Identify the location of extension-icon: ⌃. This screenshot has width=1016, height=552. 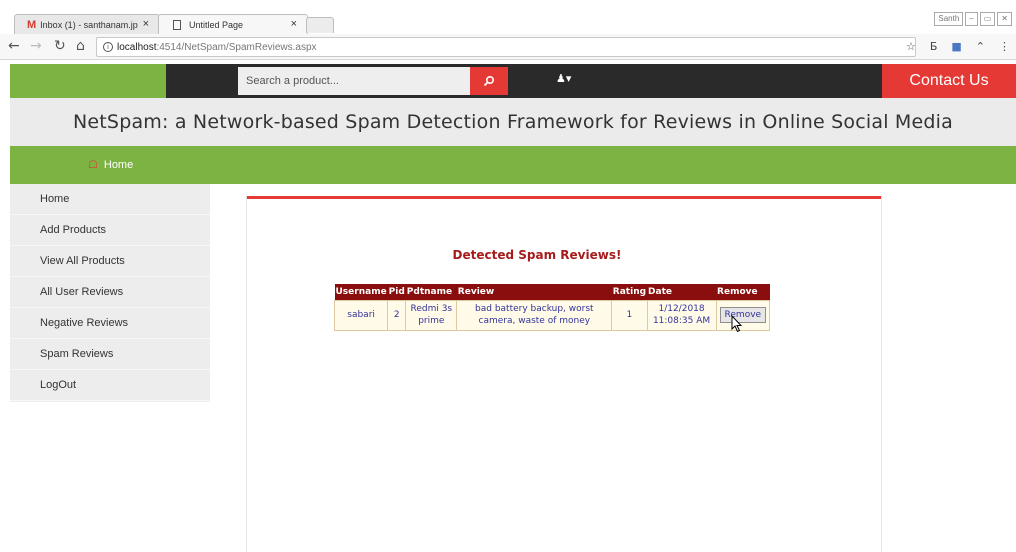
(980, 46).